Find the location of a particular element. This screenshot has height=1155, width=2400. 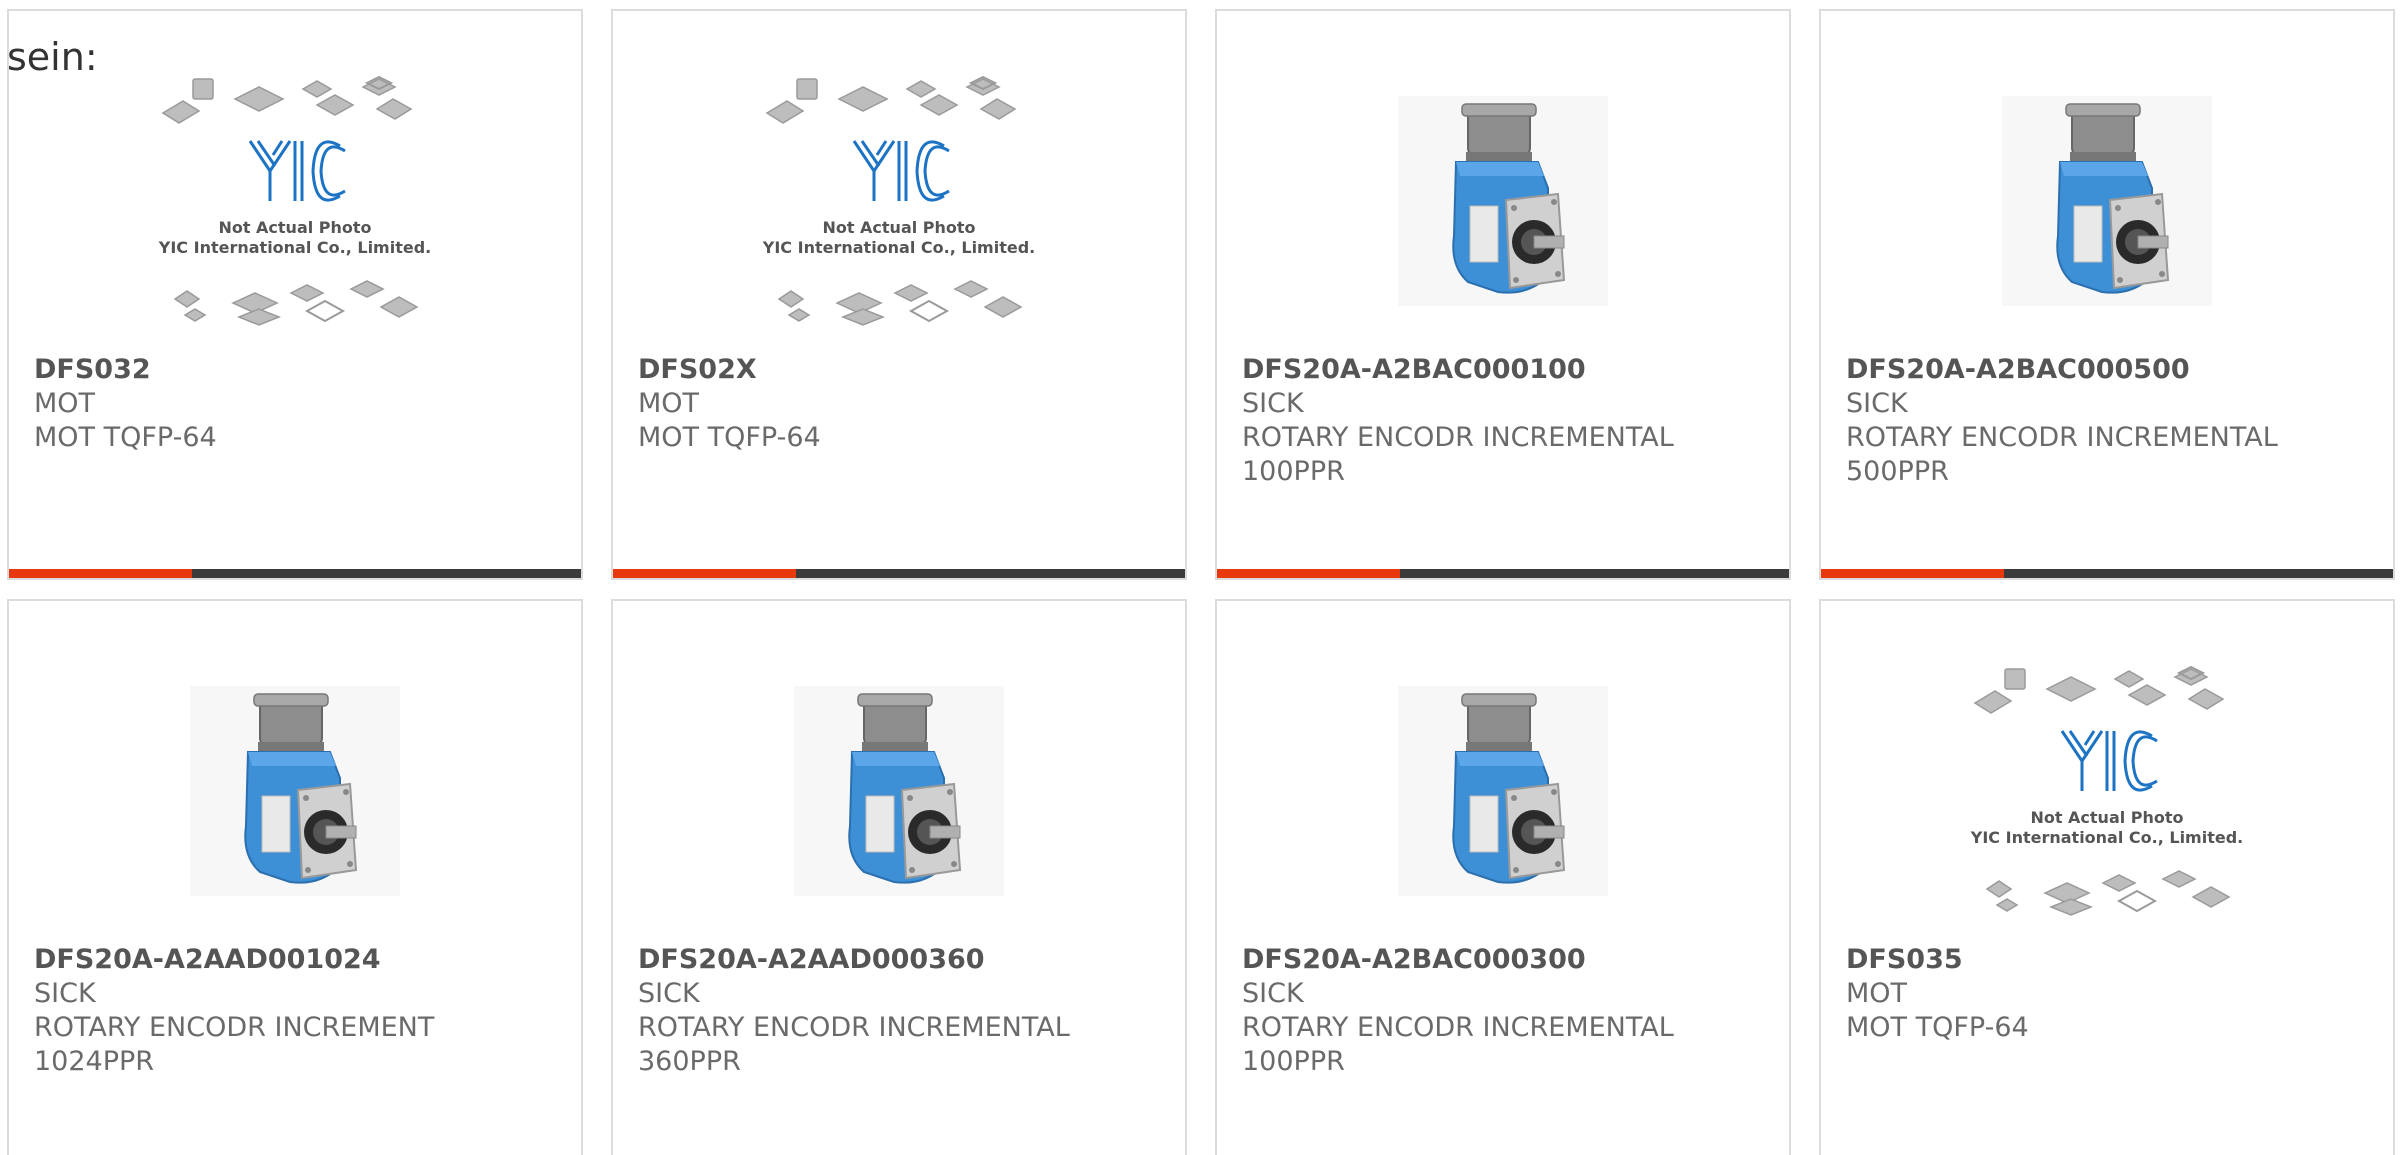

part-number: DFS20A-A2BAC000500 is located at coordinates (2109, 370).